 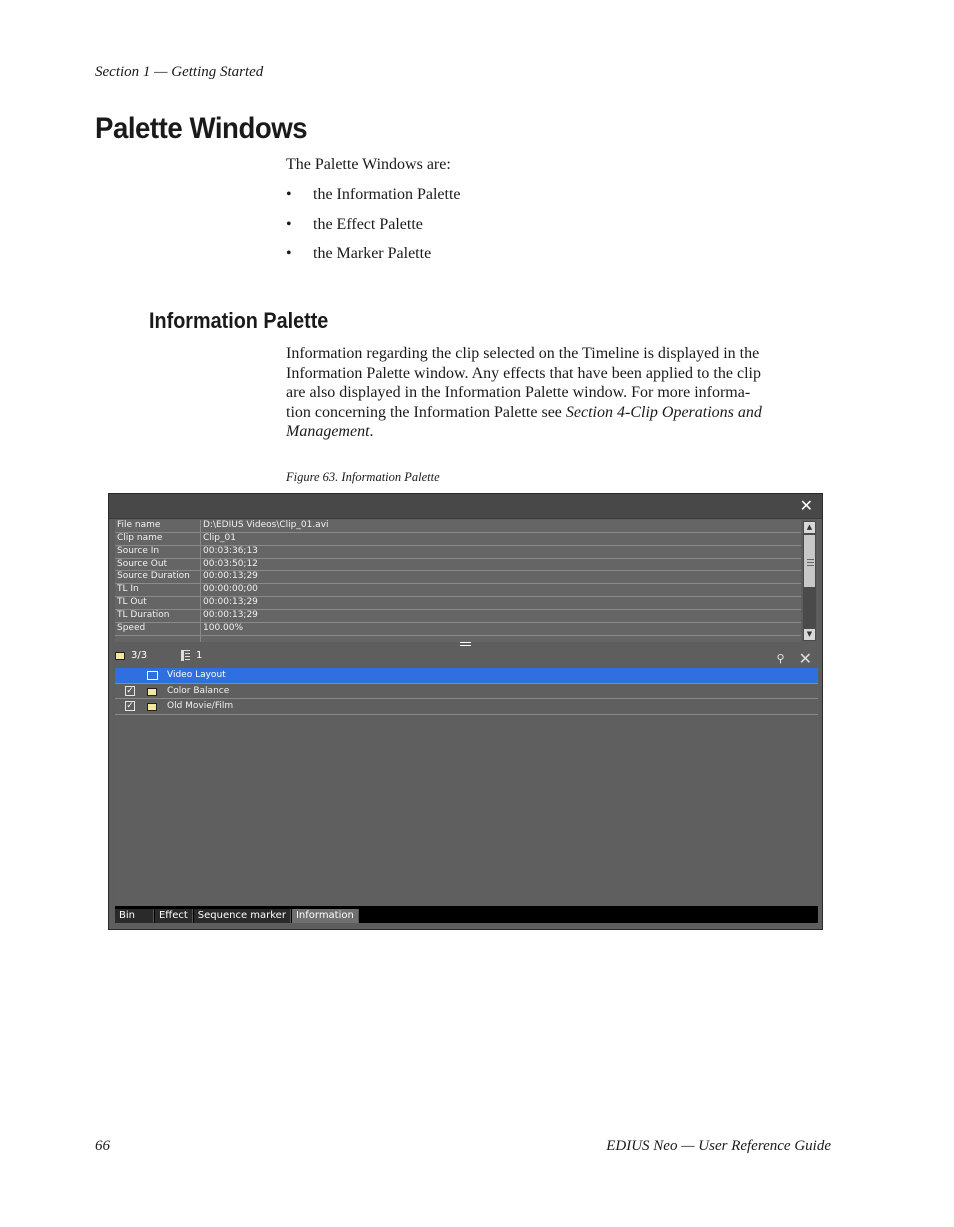 What do you see at coordinates (359, 253) in the screenshot?
I see `list-item: • the Marker Palette` at bounding box center [359, 253].